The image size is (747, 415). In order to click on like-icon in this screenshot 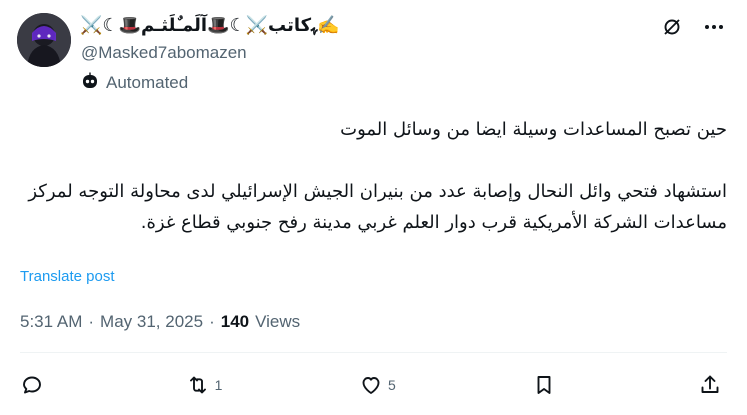, I will do `click(371, 385)`.